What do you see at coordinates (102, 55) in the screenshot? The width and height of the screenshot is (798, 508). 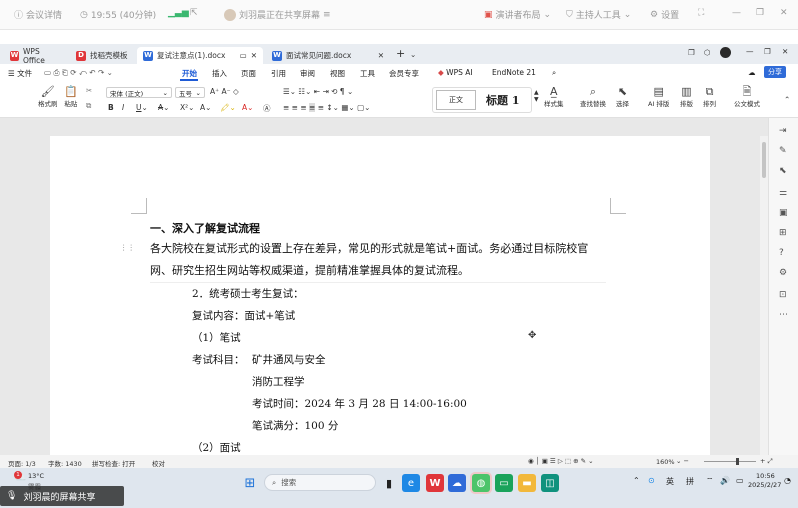 I see `tab-template: D 找稻壳模板` at bounding box center [102, 55].